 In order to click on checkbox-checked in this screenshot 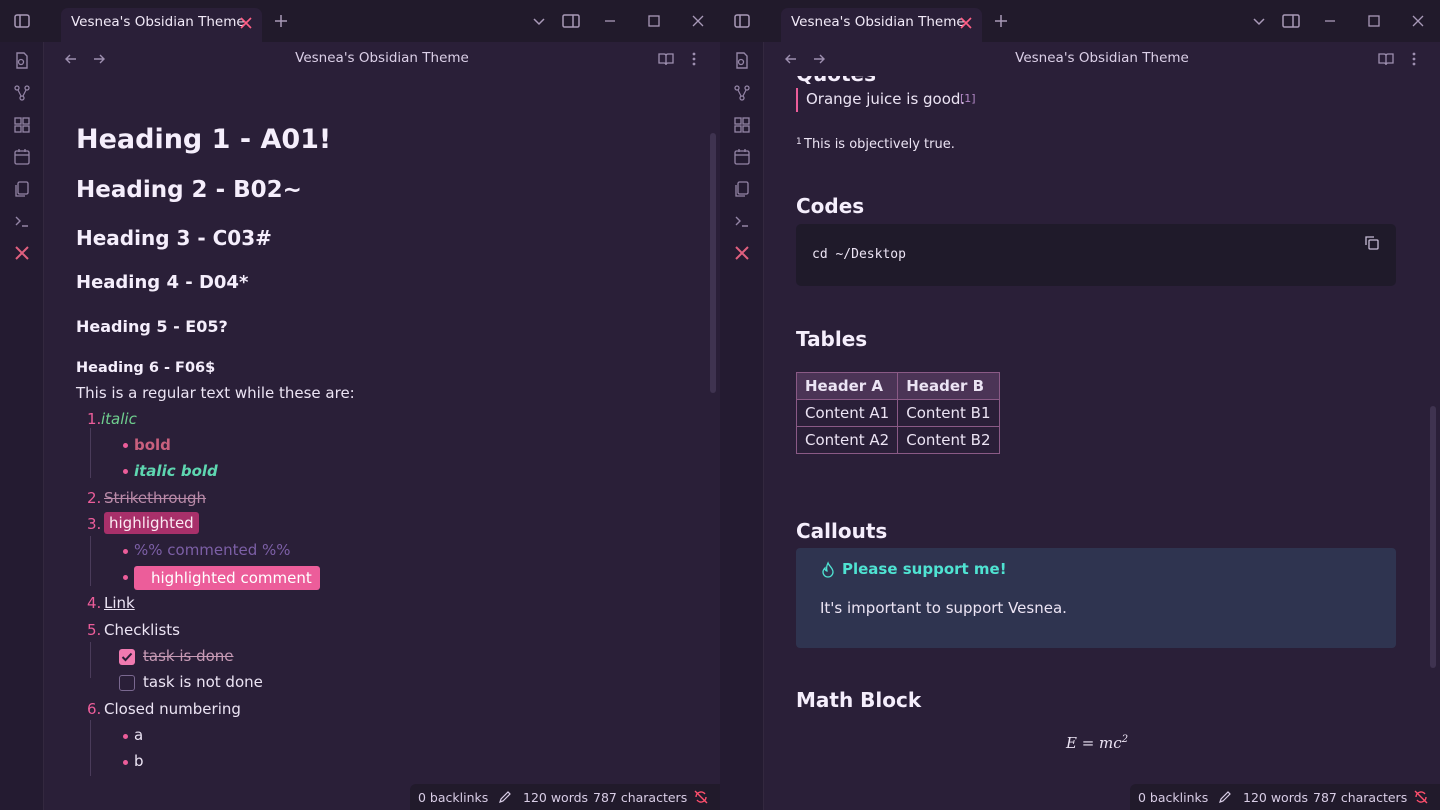, I will do `click(127, 657)`.